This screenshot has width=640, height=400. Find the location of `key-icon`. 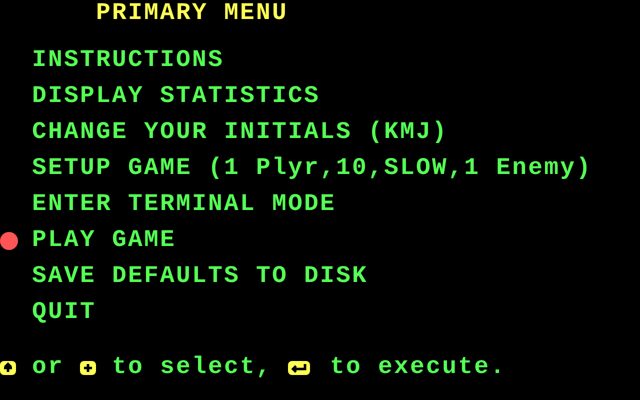

key-icon is located at coordinates (88, 368).